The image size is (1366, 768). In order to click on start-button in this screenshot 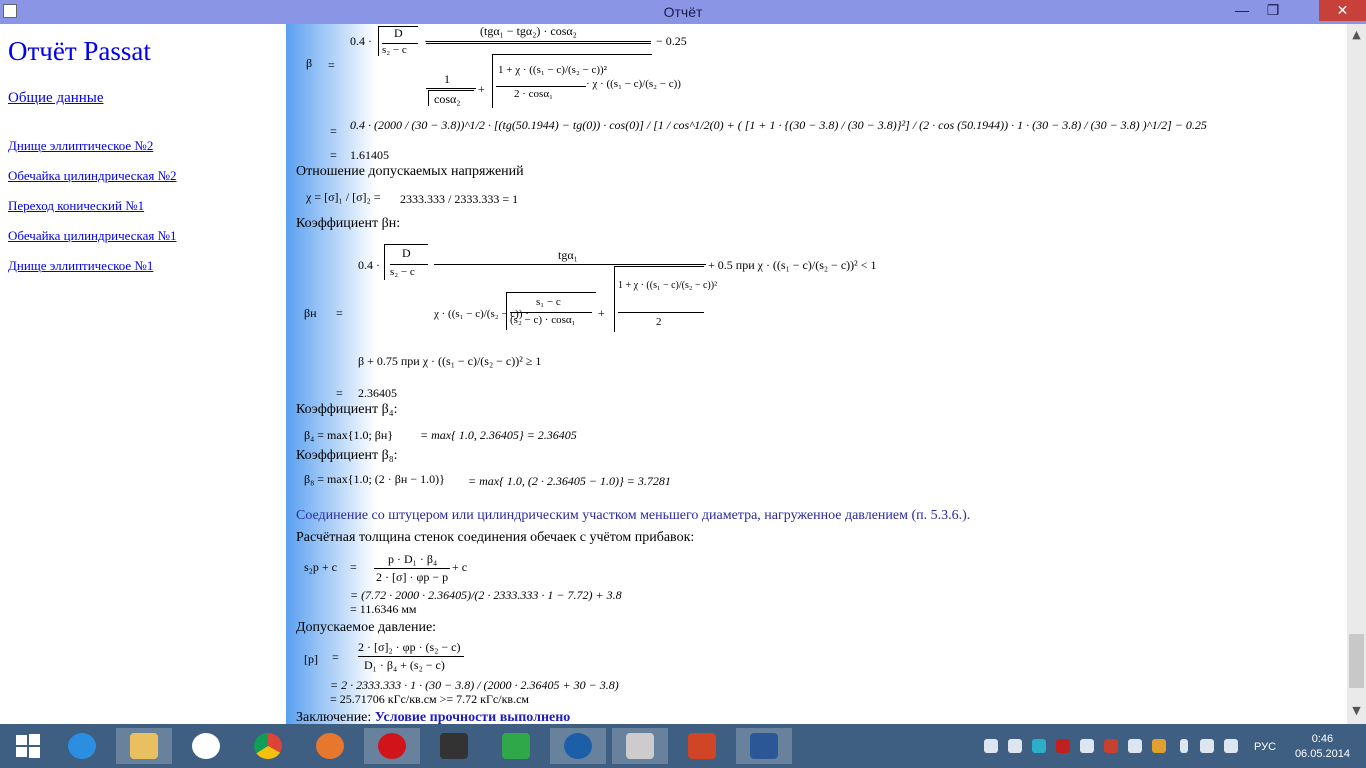, I will do `click(28, 746)`.